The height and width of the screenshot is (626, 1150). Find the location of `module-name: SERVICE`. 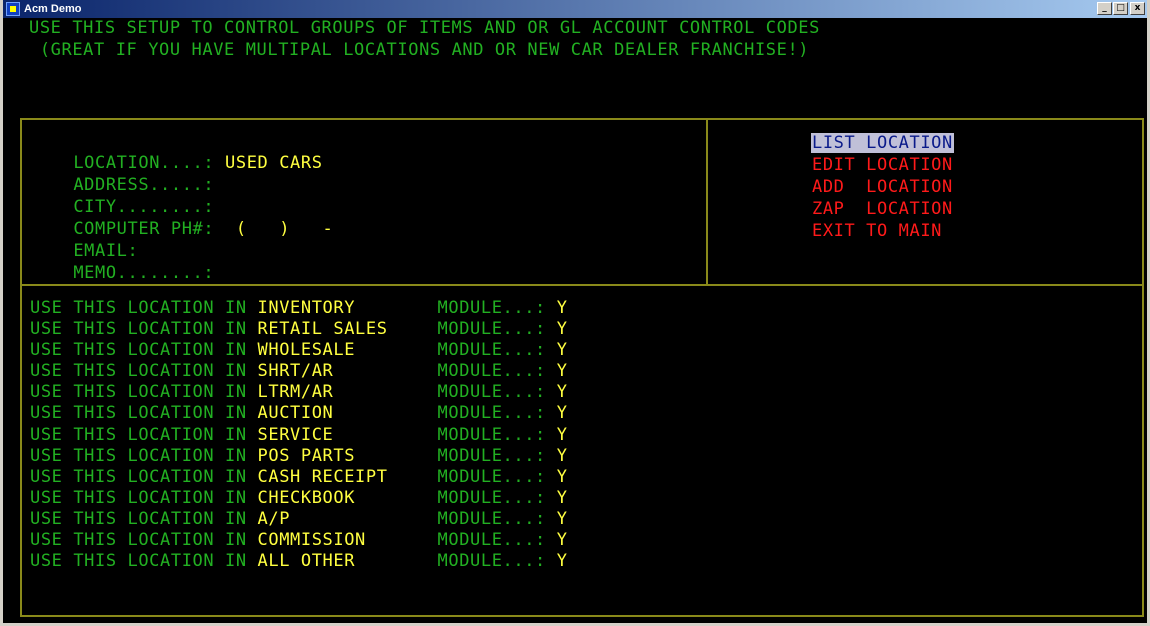

module-name: SERVICE is located at coordinates (295, 434).